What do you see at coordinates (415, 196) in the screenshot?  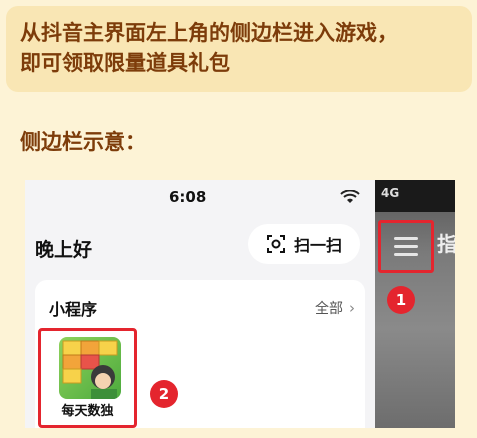 I see `dark-status-bar: 4G` at bounding box center [415, 196].